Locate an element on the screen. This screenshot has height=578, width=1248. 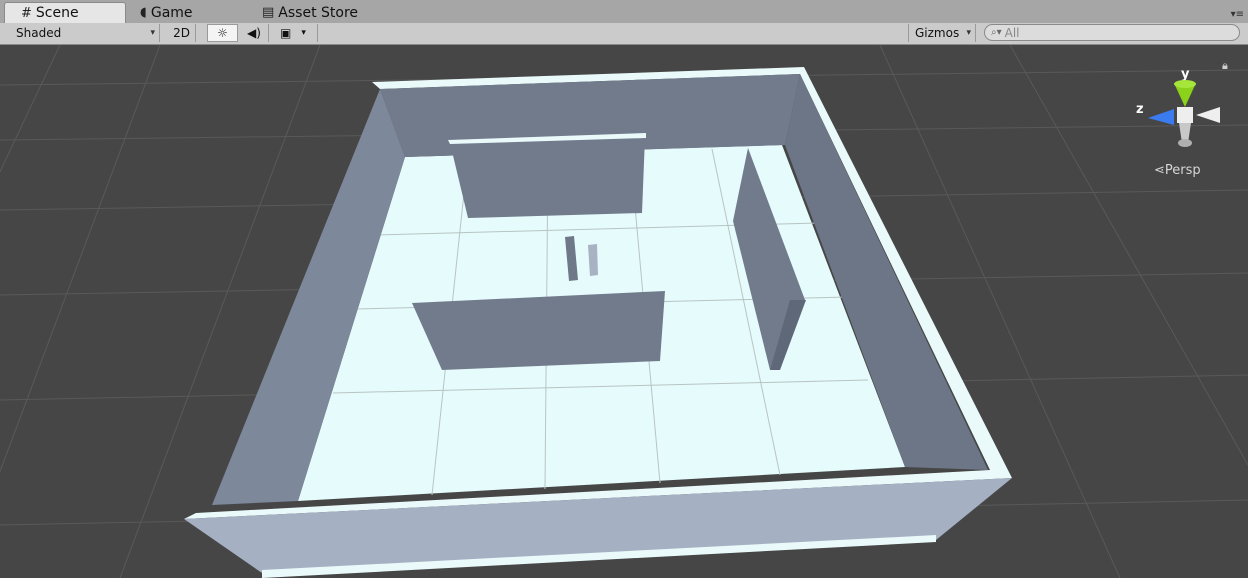
projection-toggle: ⋖Persp is located at coordinates (1177, 170).